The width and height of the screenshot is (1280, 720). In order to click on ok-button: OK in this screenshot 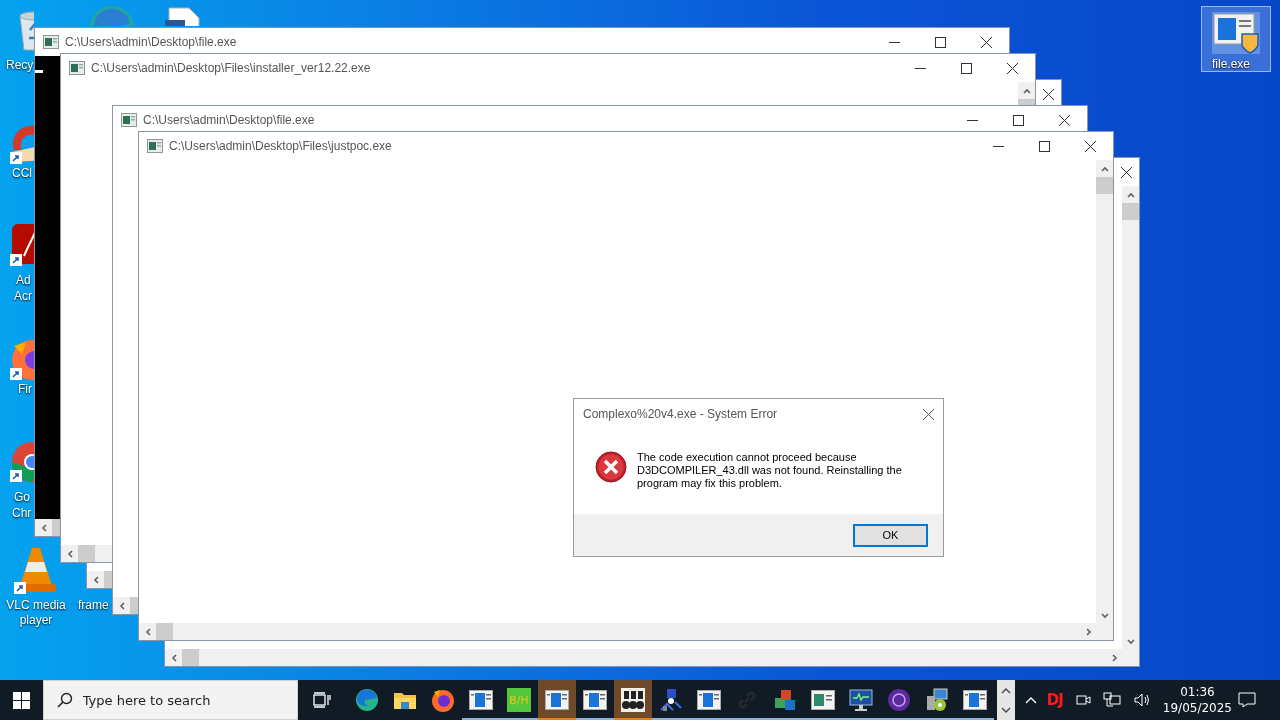, I will do `click(890, 535)`.